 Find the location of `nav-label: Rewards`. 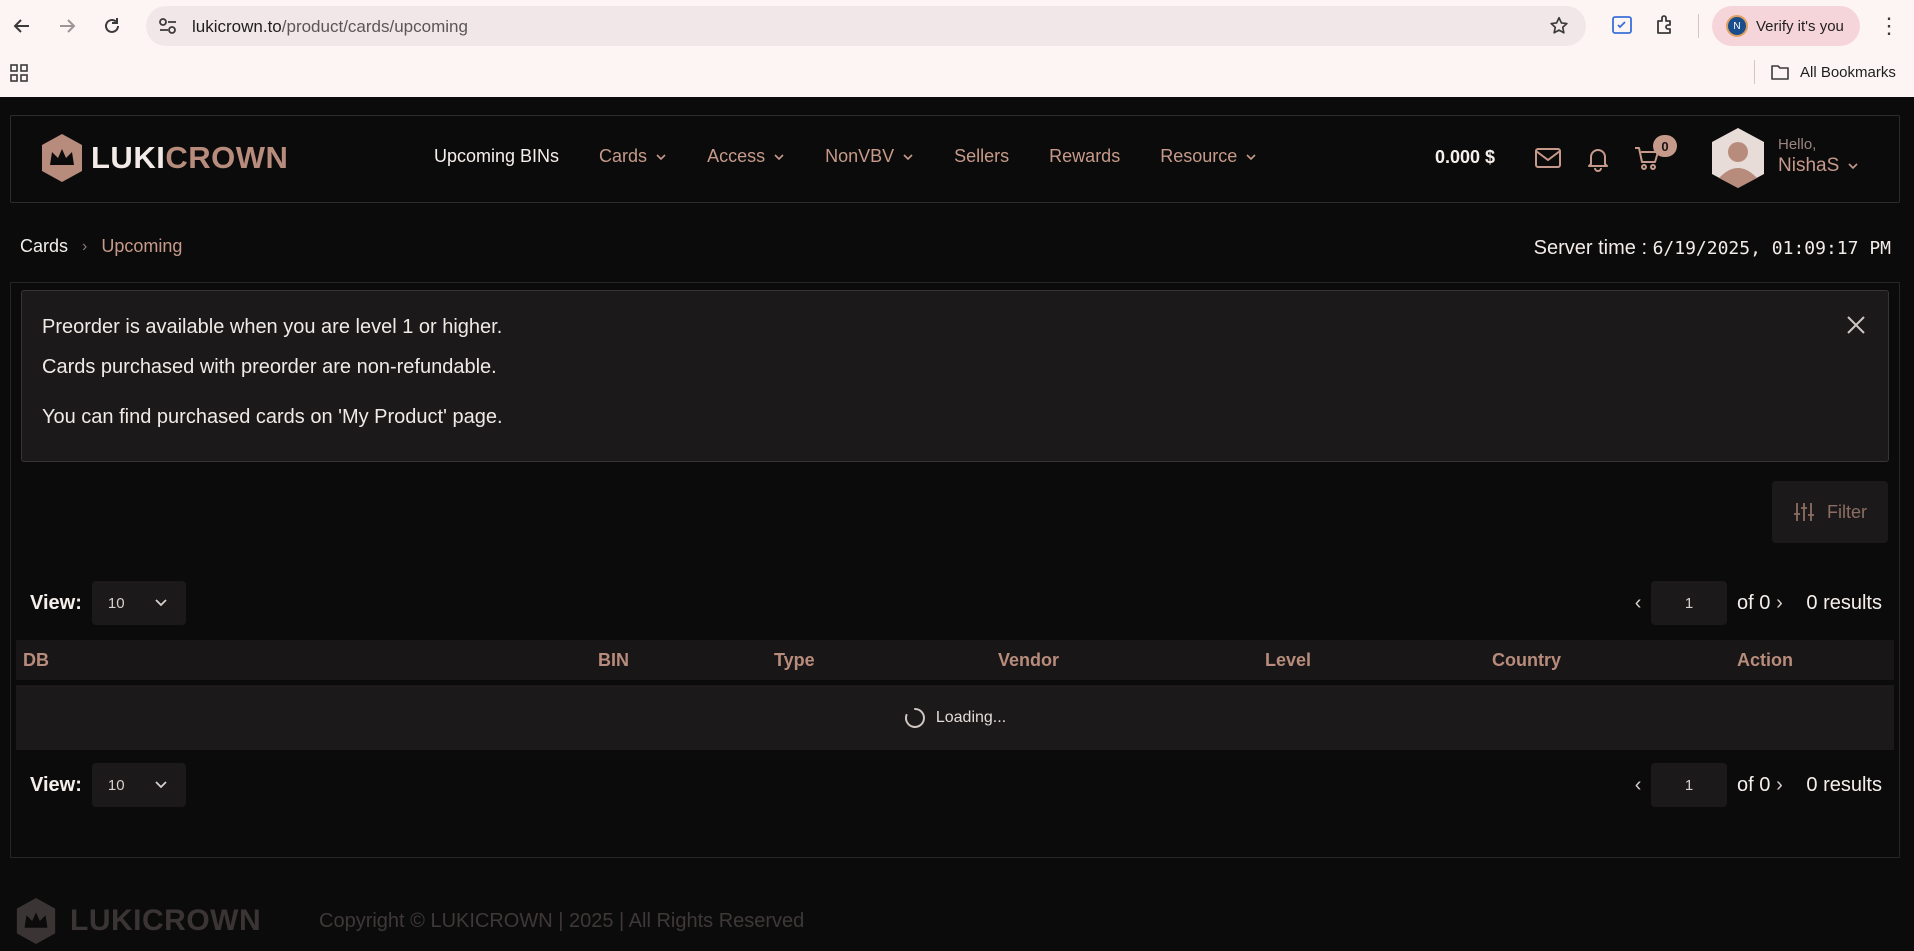

nav-label: Rewards is located at coordinates (1085, 156).